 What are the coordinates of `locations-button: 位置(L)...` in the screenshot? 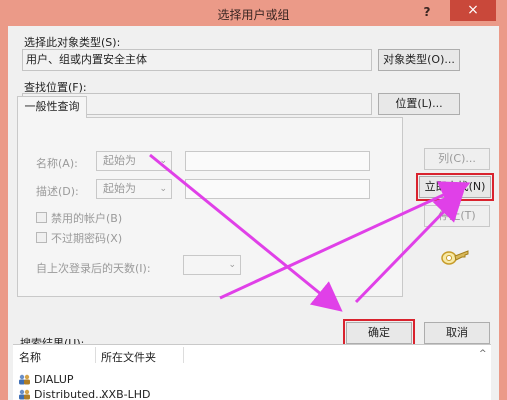 It's located at (419, 104).